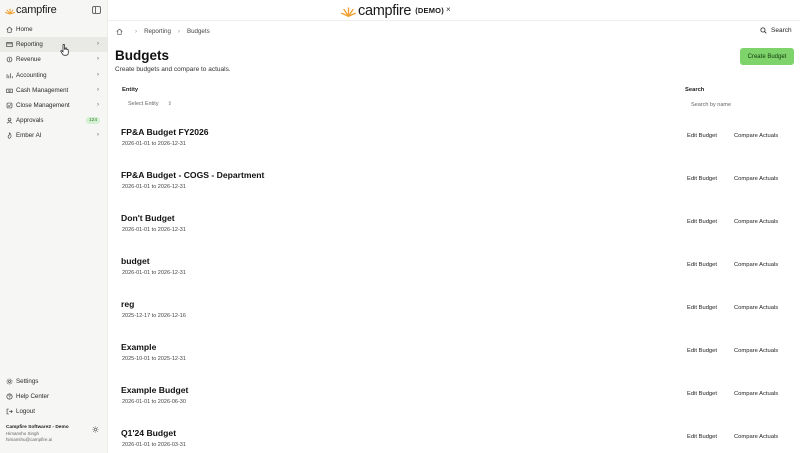 Image resolution: width=800 pixels, height=453 pixels. I want to click on global-search-button: Search, so click(776, 30).